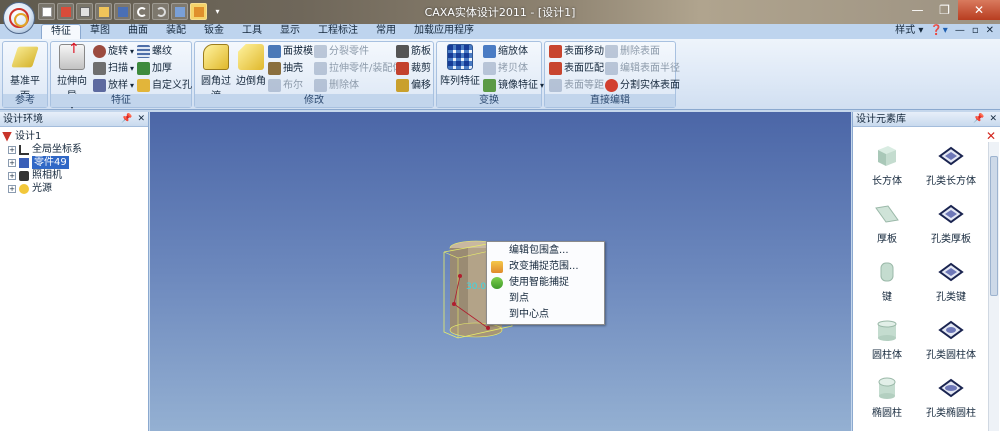  I want to click on face-move-button: 表面移动, so click(576, 51).